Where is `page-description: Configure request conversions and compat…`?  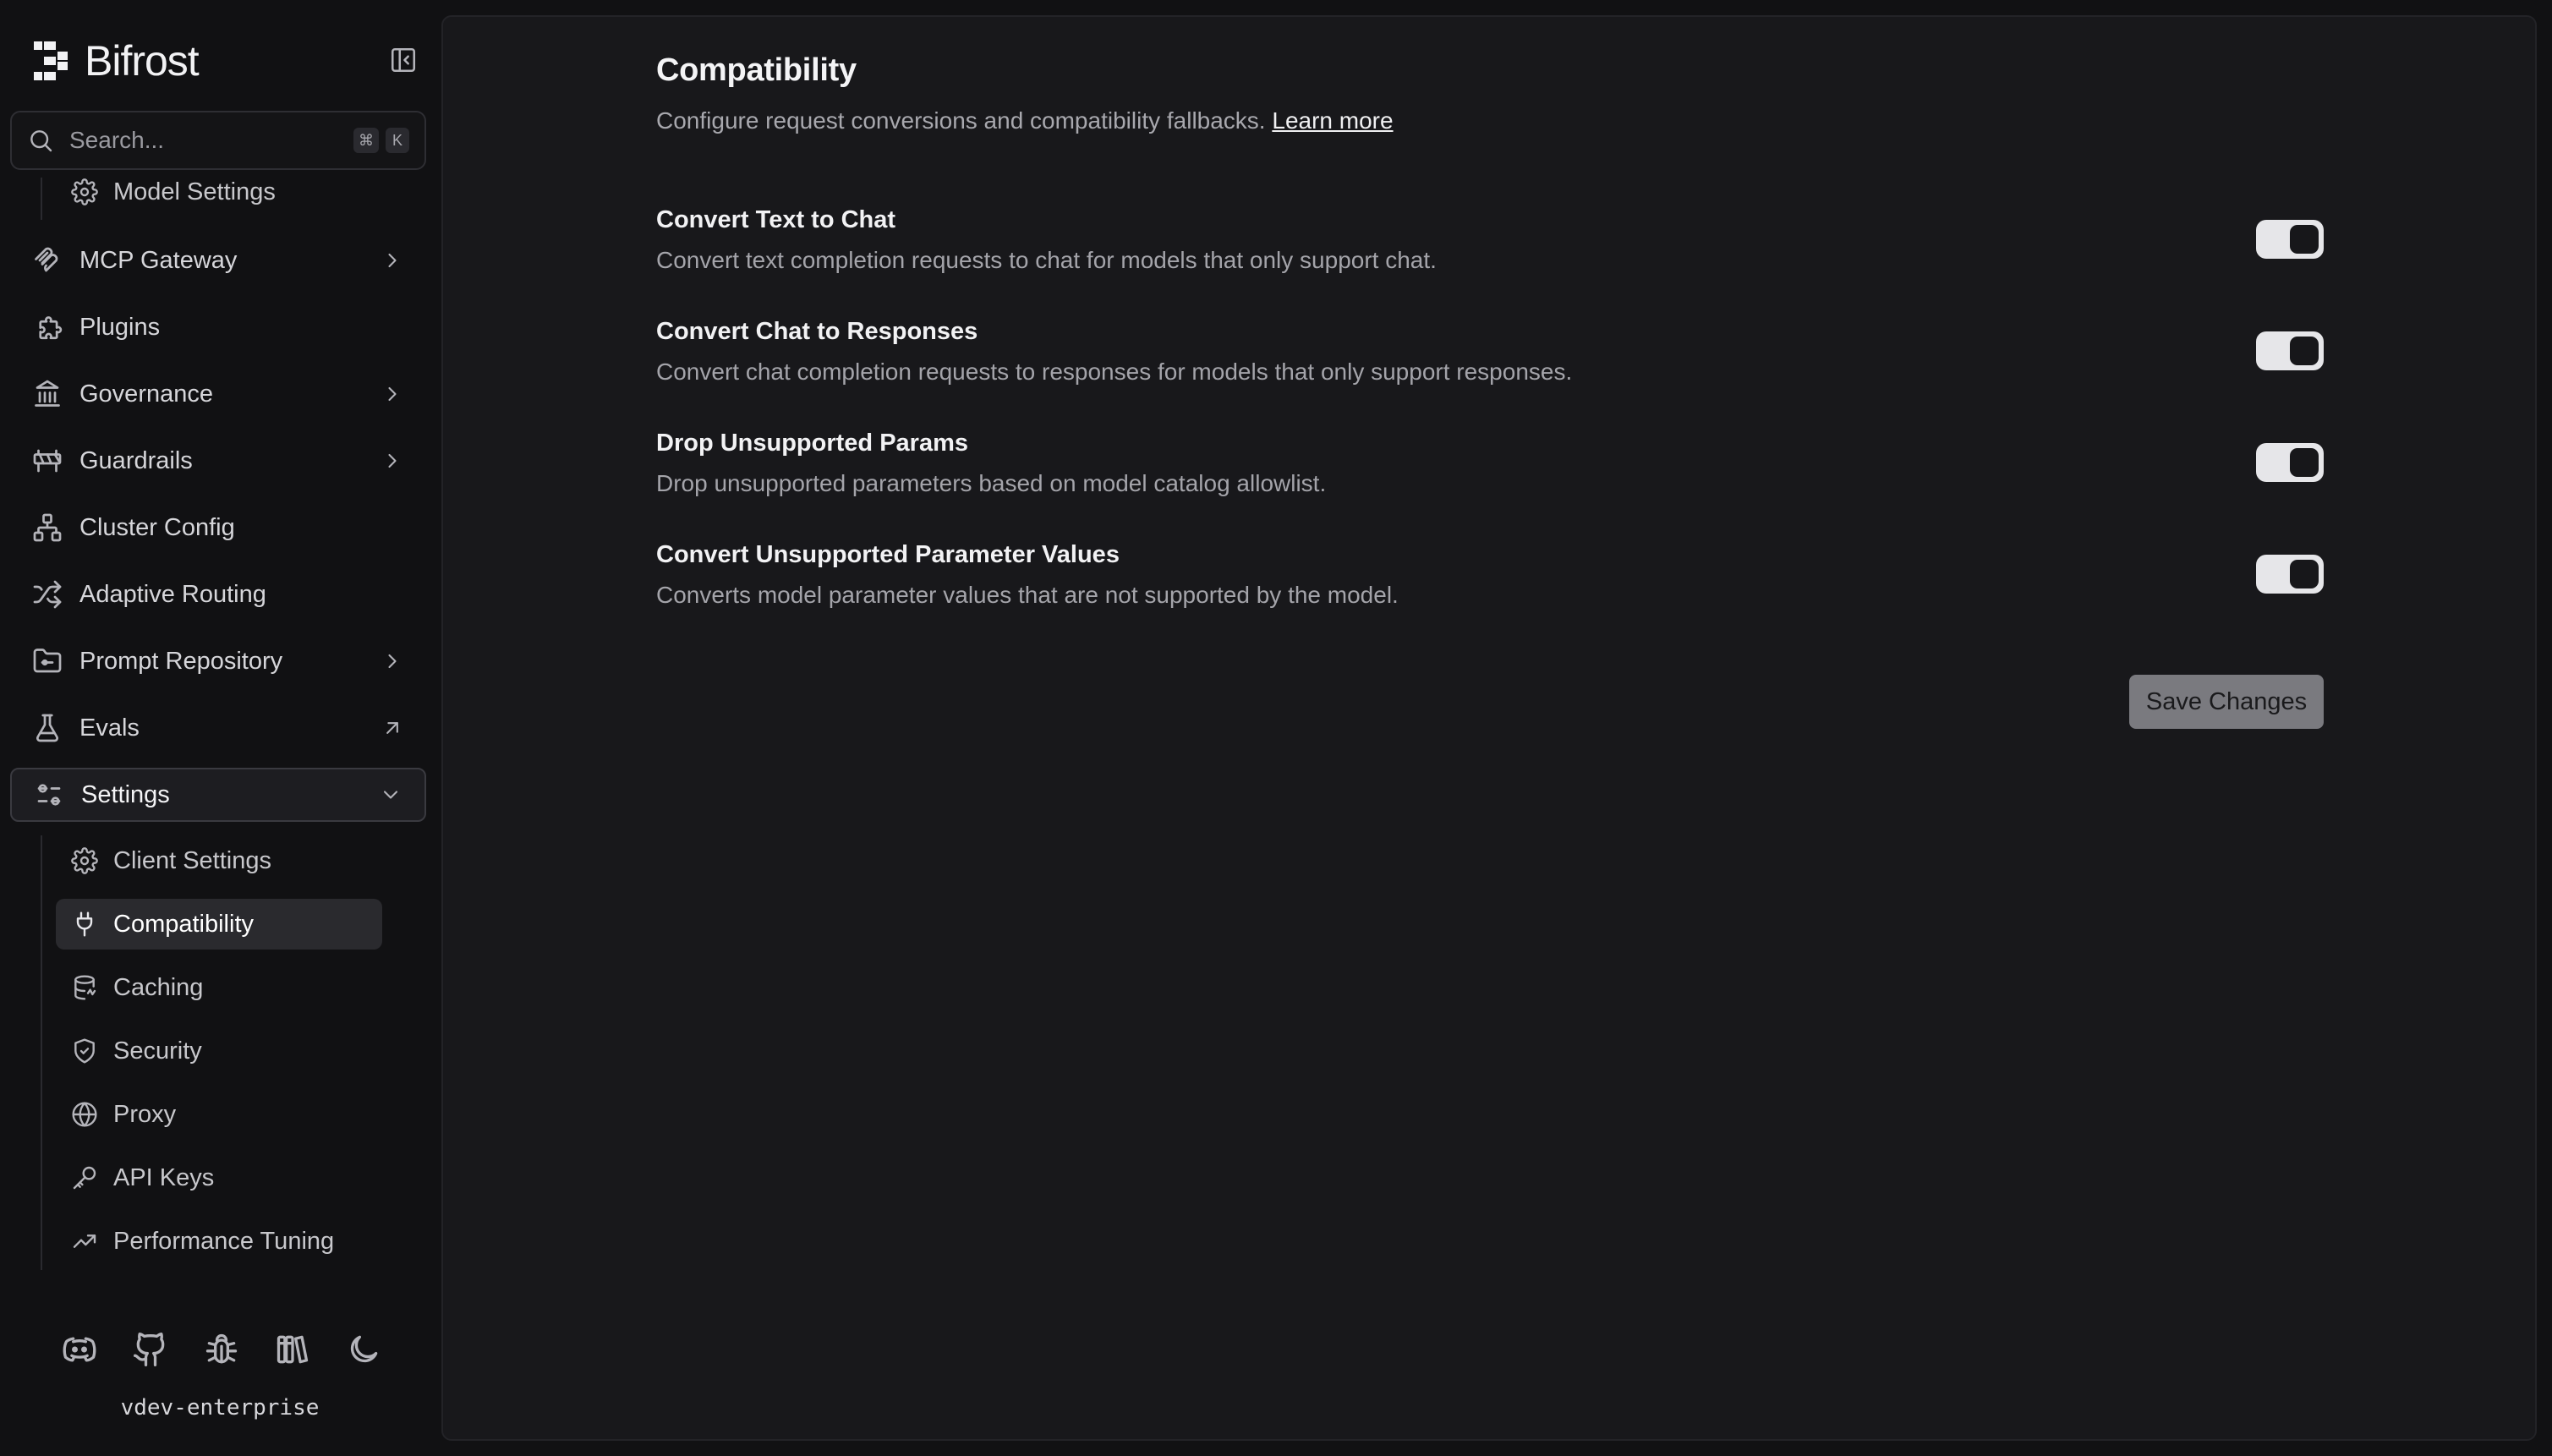
page-description: Configure request conversions and compat… is located at coordinates (1490, 120).